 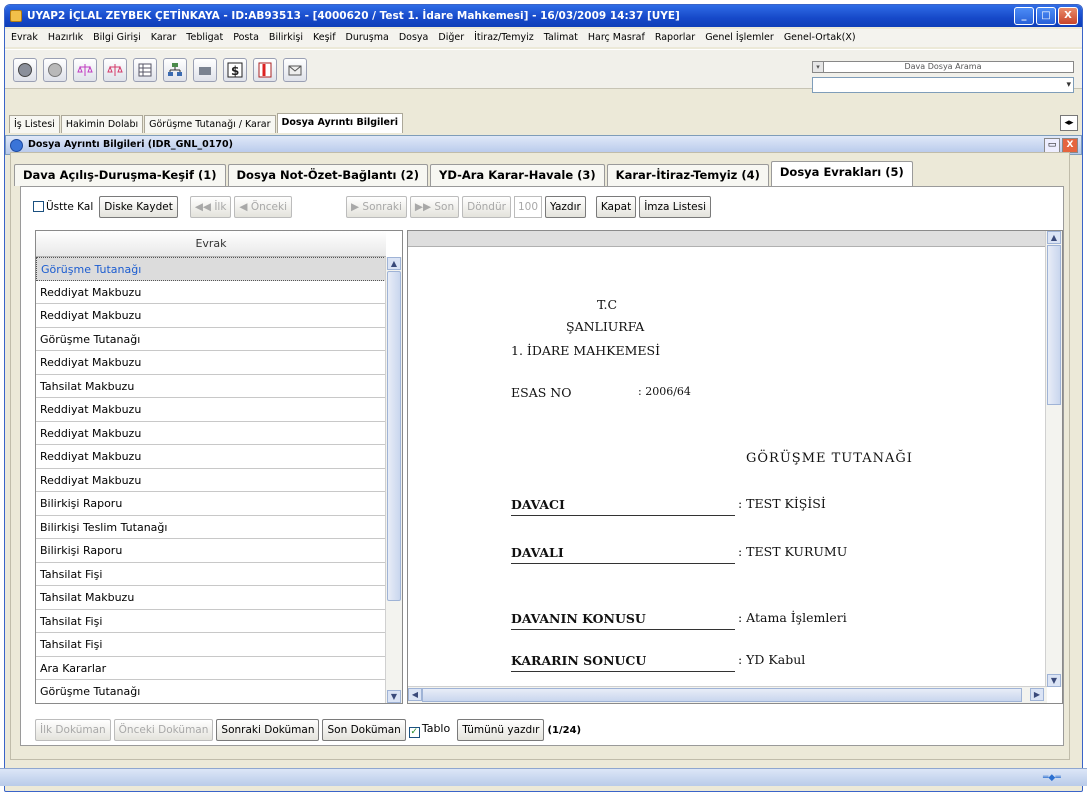 What do you see at coordinates (415, 694) in the screenshot?
I see `scroll-left-icon: ◀` at bounding box center [415, 694].